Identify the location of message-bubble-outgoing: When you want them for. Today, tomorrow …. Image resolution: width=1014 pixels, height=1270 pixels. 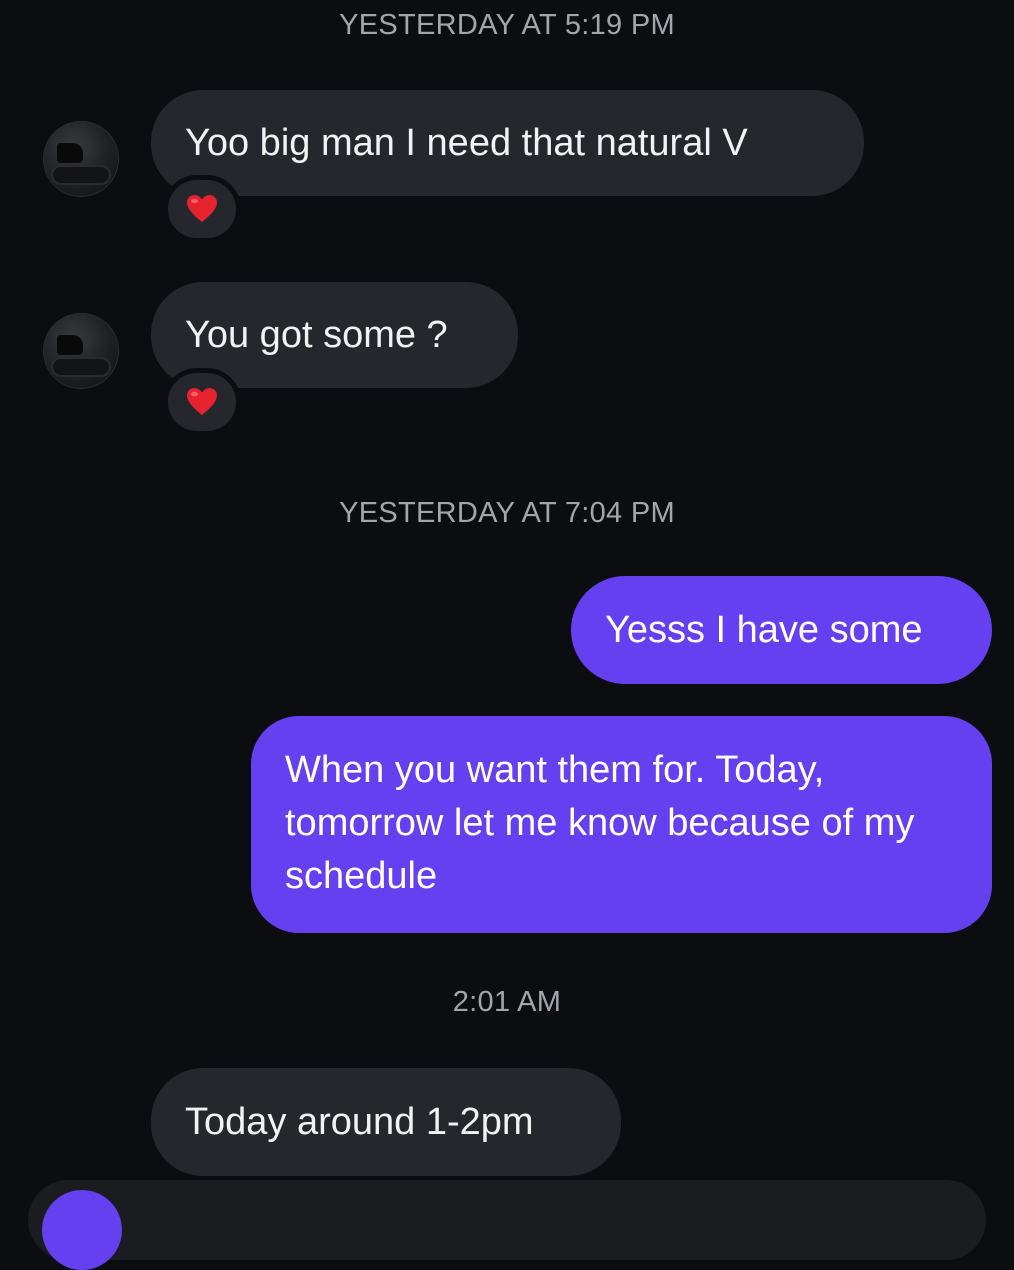
(621, 824).